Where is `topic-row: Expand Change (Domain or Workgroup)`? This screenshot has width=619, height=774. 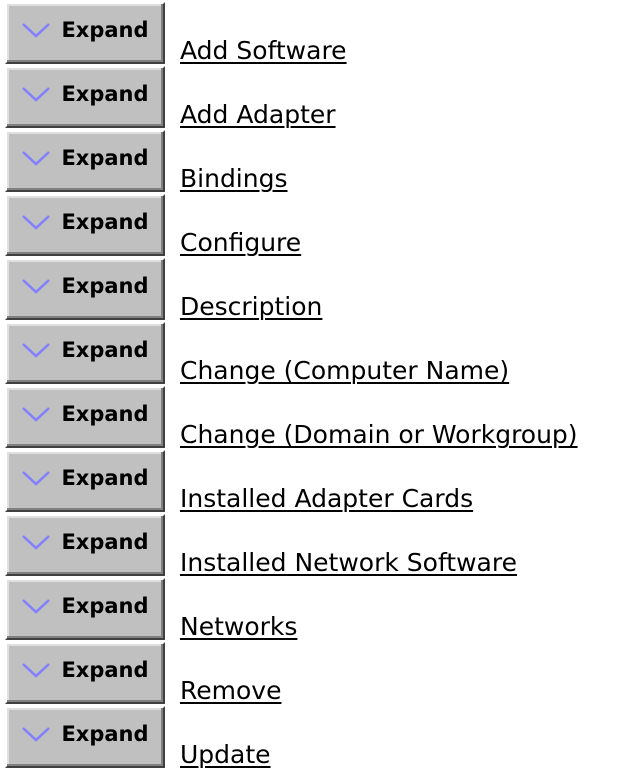 topic-row: Expand Change (Domain or Workgroup) is located at coordinates (309, 418).